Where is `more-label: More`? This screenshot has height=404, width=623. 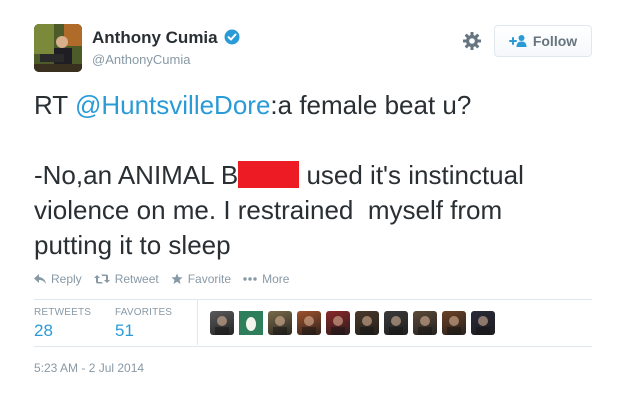
more-label: More is located at coordinates (276, 279).